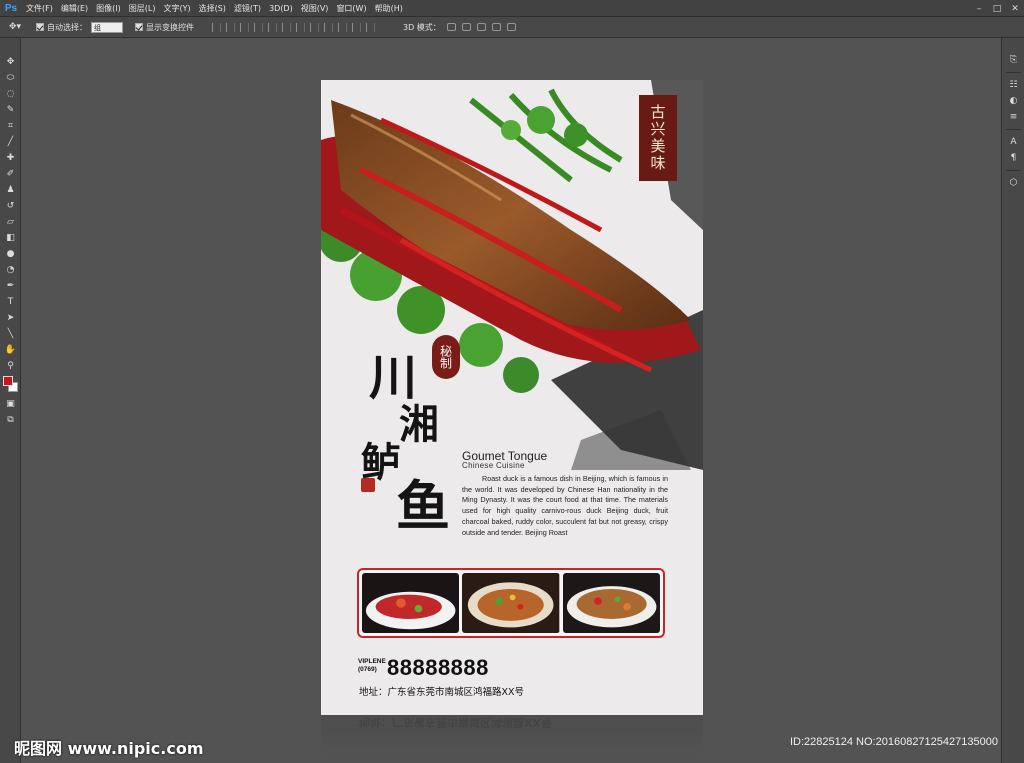 This screenshot has height=763, width=1024. What do you see at coordinates (258, 27) in the screenshot?
I see `align-left-icon` at bounding box center [258, 27].